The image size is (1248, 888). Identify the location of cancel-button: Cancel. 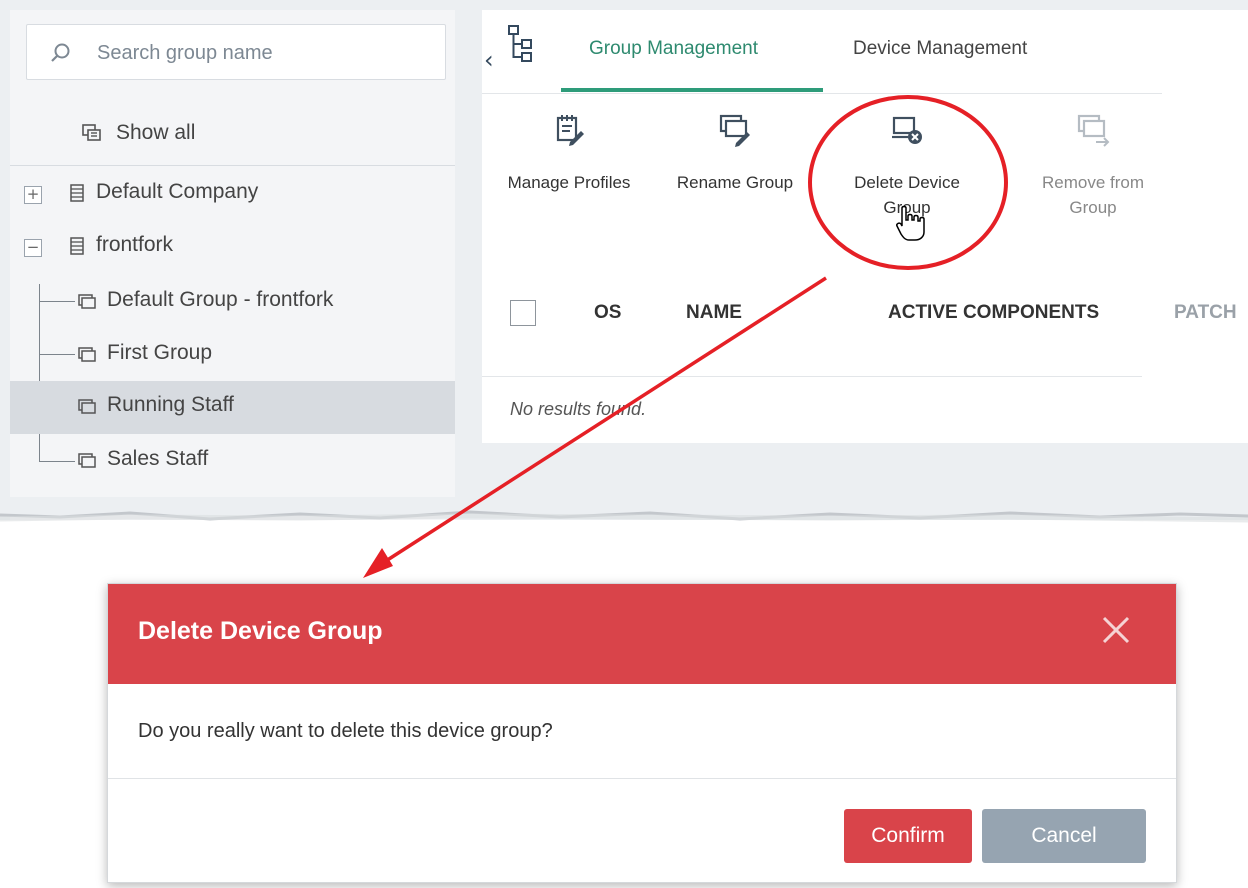
(1064, 836).